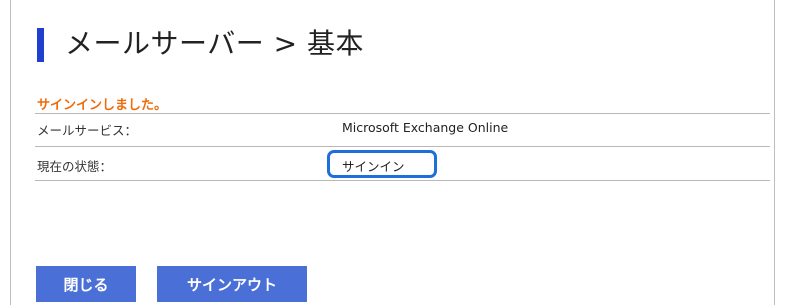  I want to click on signin-status-message: サインインしました。, so click(102, 105).